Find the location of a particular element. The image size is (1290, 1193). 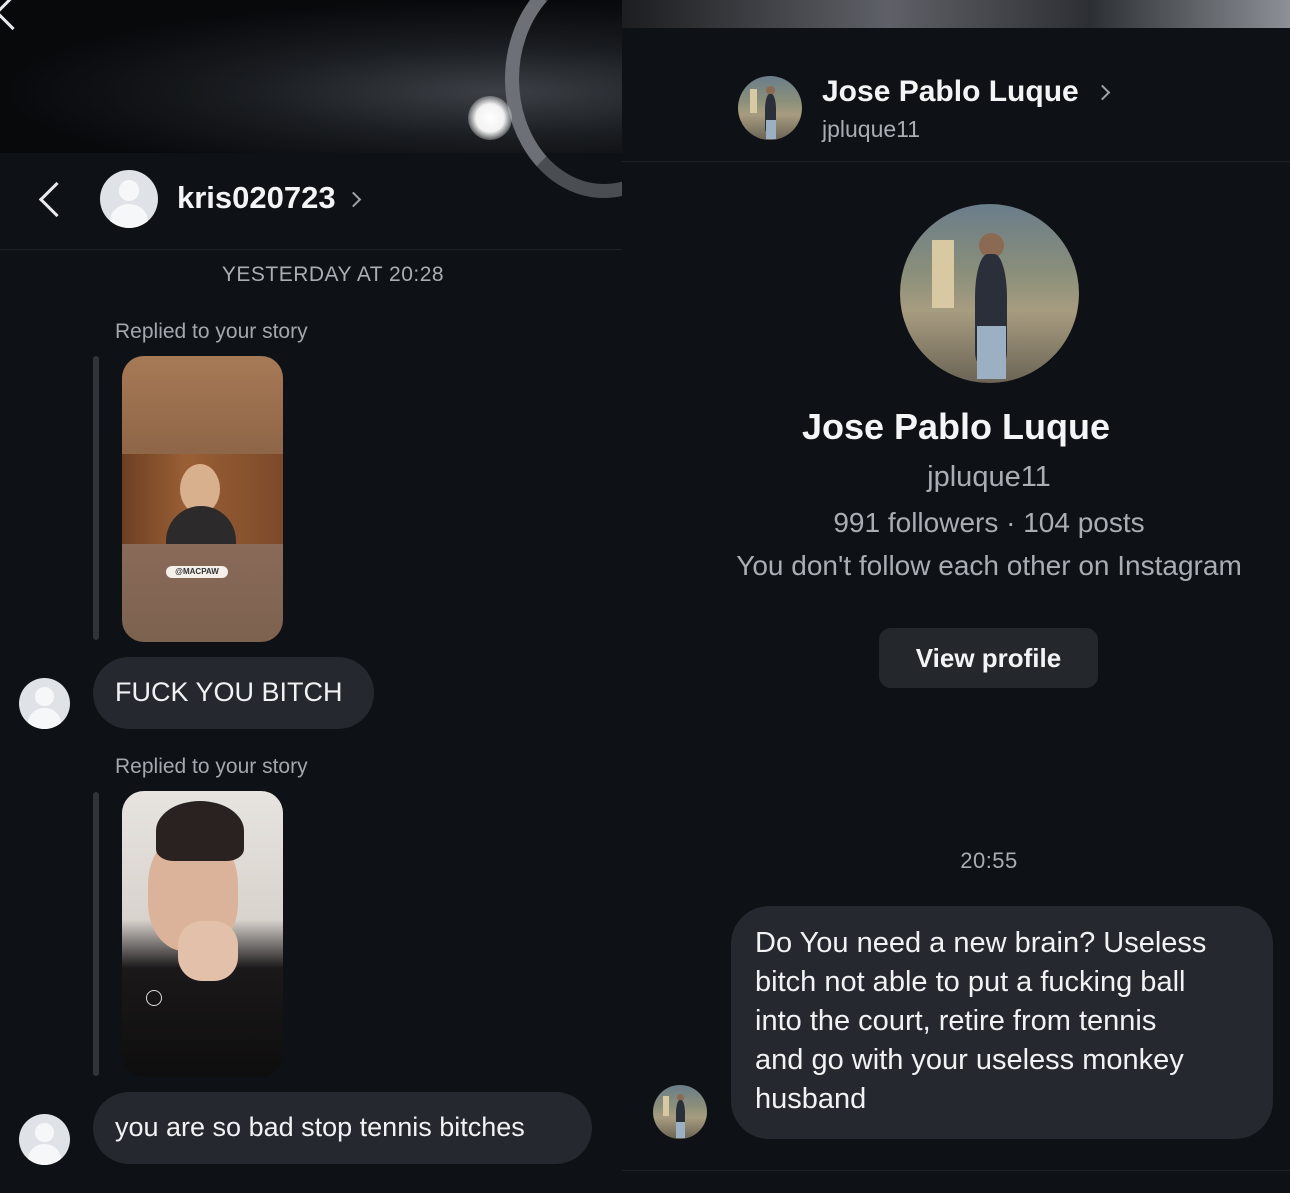

message-bubble: you are so bad stop tennis bitches is located at coordinates (342, 1128).